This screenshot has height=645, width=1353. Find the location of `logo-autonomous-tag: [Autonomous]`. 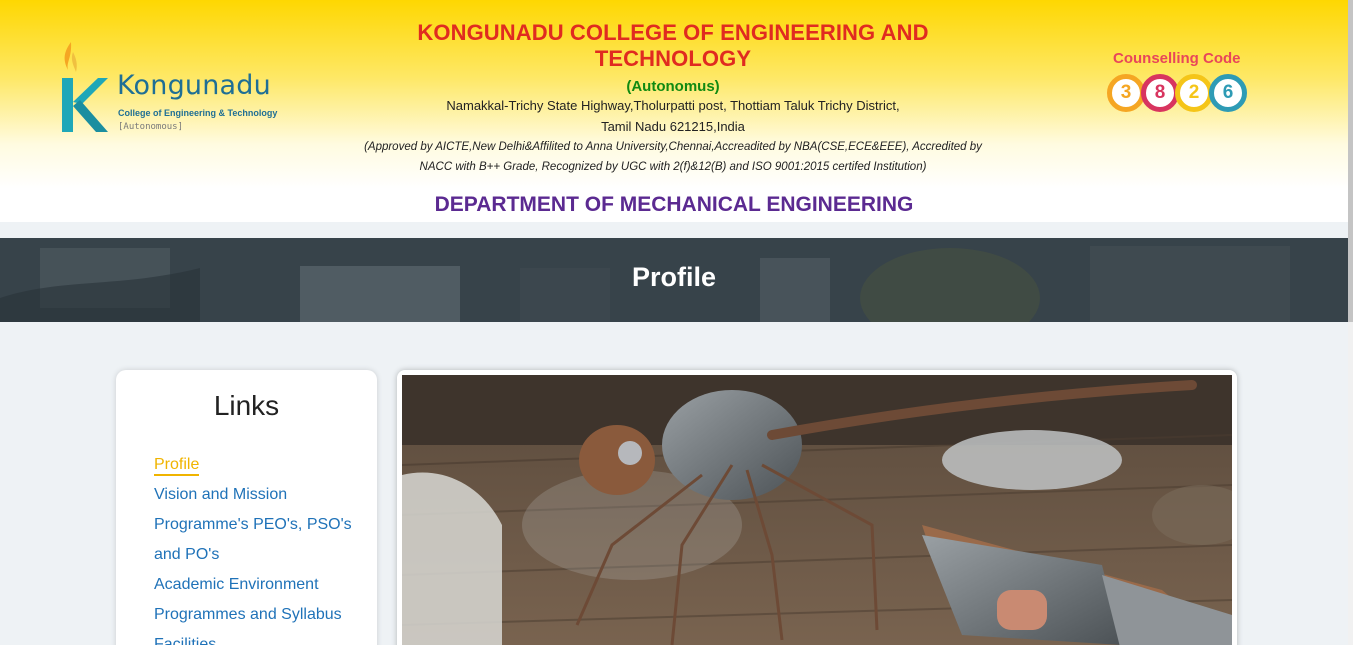

logo-autonomous-tag: [Autonomous] is located at coordinates (151, 127).